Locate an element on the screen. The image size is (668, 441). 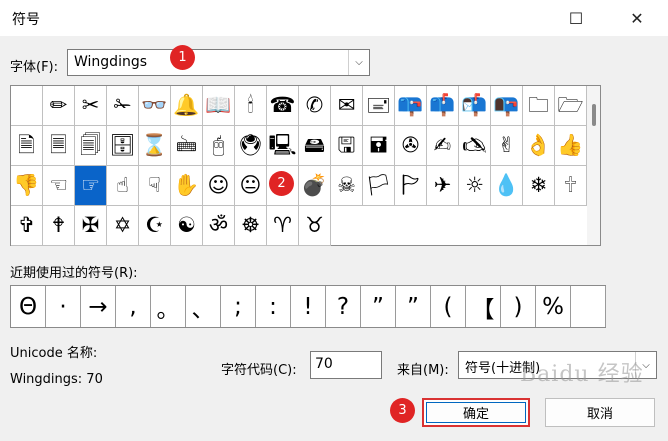
recent-symbol-cell: ? is located at coordinates (343, 306).